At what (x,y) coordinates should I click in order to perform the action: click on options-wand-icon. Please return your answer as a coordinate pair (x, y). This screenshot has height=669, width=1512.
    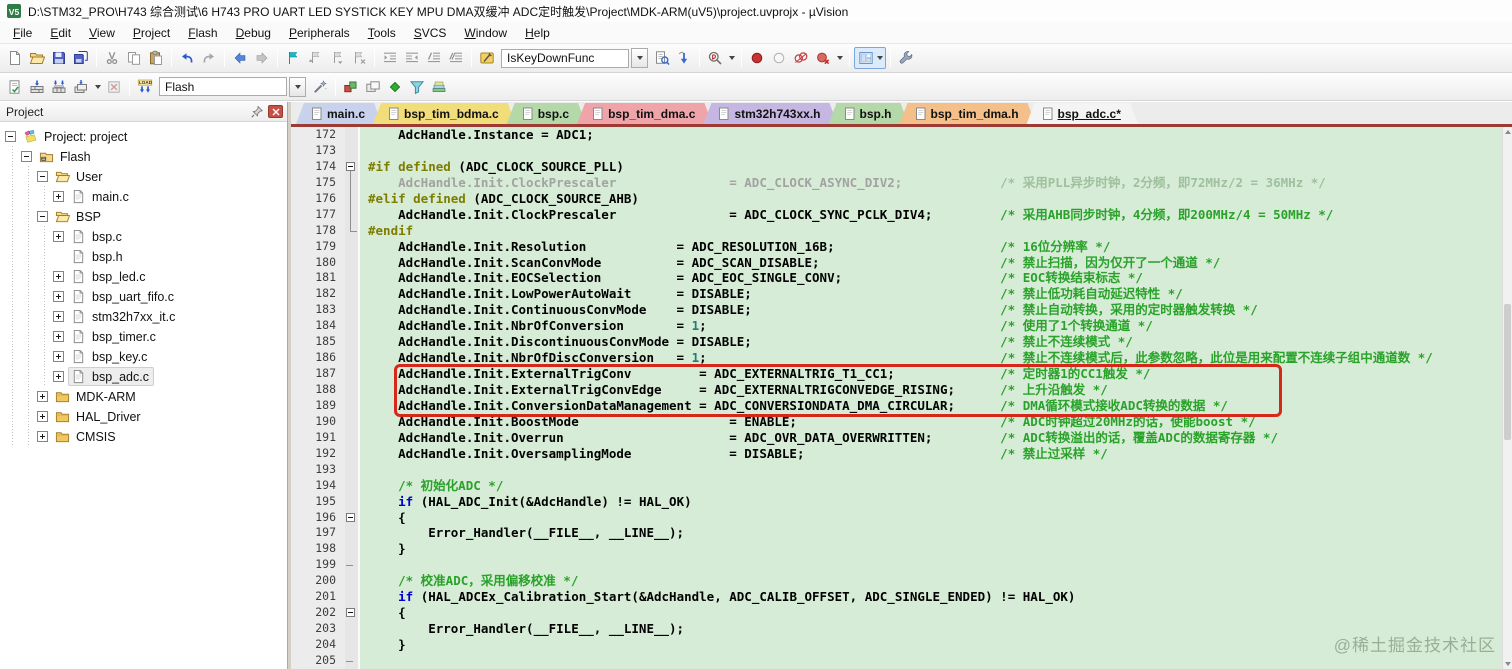
    Looking at the image, I should click on (320, 87).